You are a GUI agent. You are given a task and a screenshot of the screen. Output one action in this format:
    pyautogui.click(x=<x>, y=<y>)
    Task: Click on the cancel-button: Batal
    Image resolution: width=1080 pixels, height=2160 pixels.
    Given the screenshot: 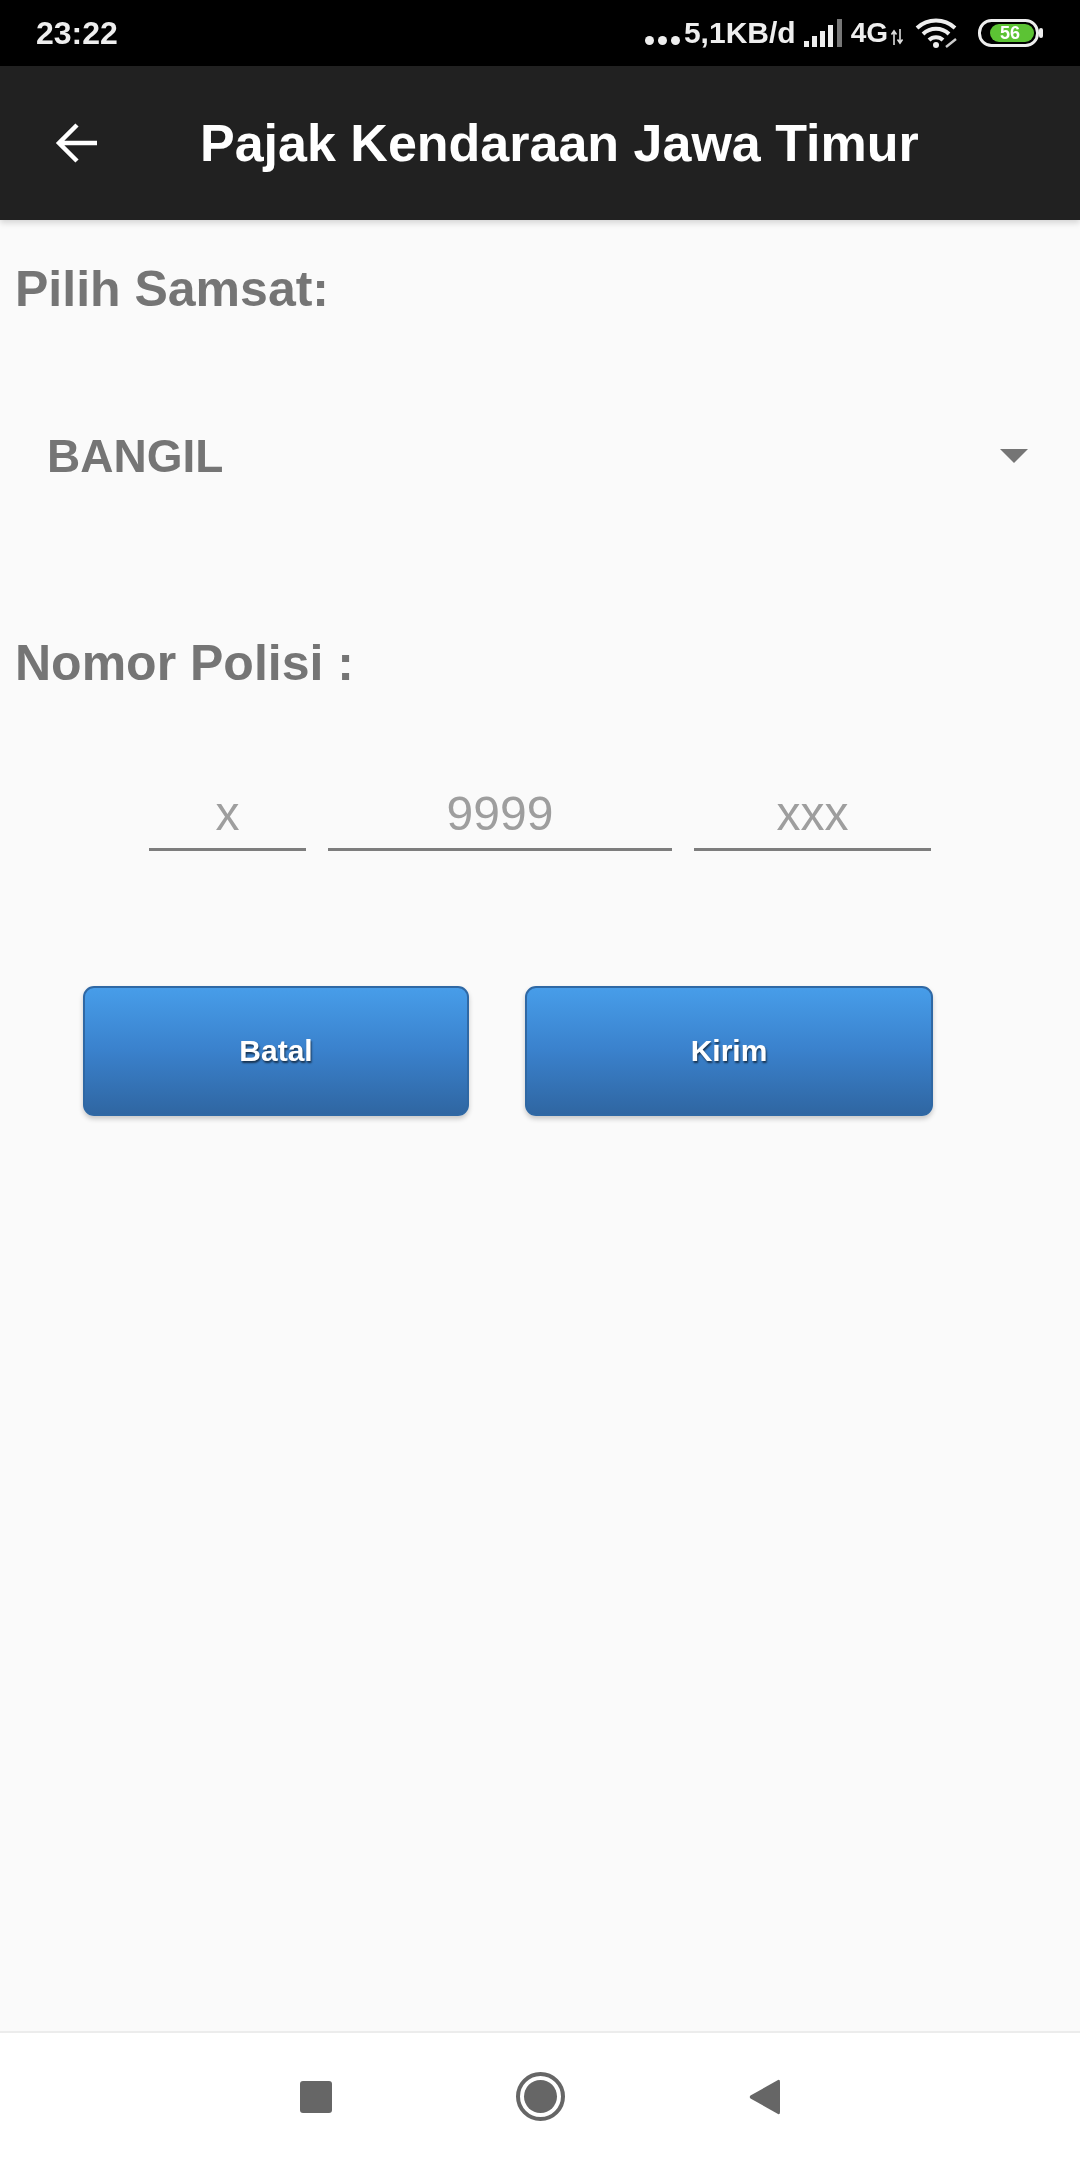 What is the action you would take?
    pyautogui.click(x=276, y=1051)
    